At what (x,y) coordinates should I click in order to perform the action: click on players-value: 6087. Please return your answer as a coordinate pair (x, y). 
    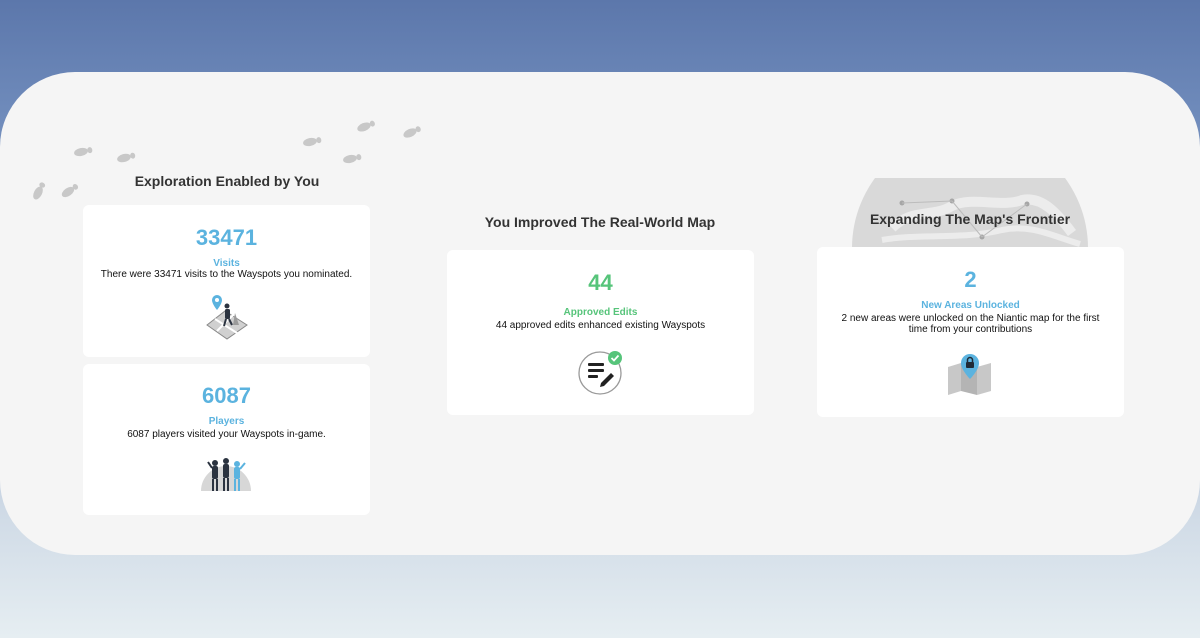
    Looking at the image, I should click on (226, 395).